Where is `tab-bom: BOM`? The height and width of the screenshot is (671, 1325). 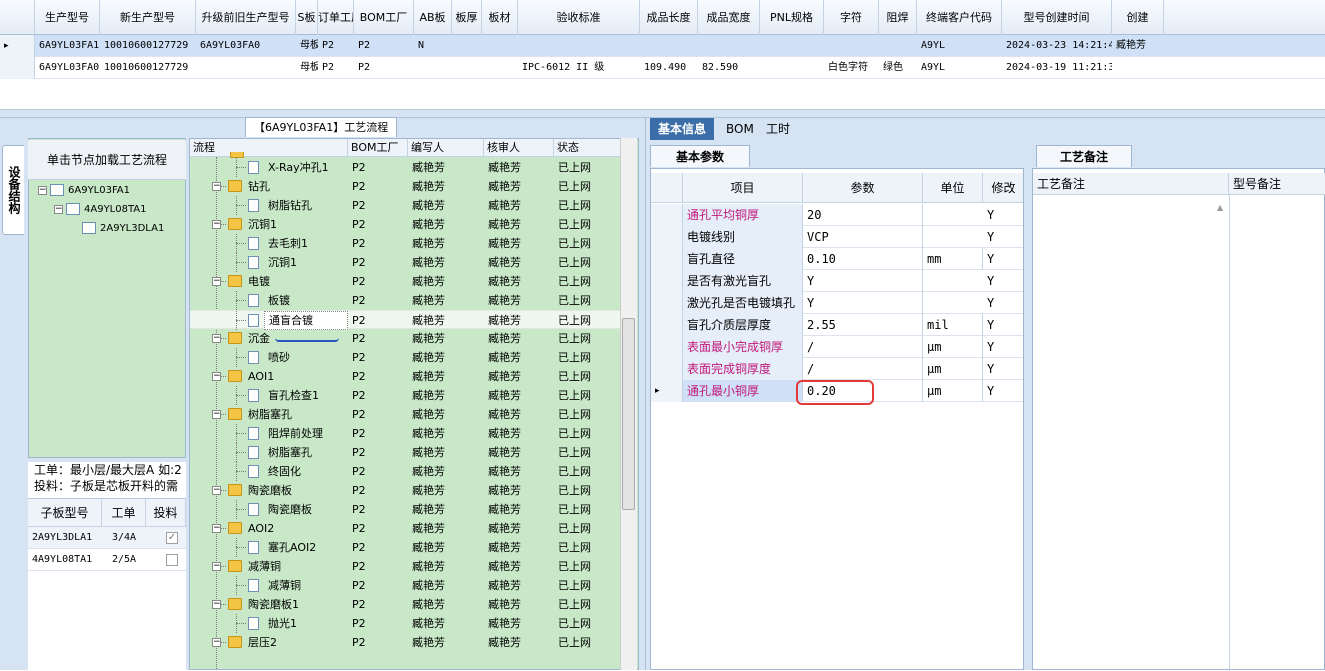
tab-bom: BOM is located at coordinates (740, 129).